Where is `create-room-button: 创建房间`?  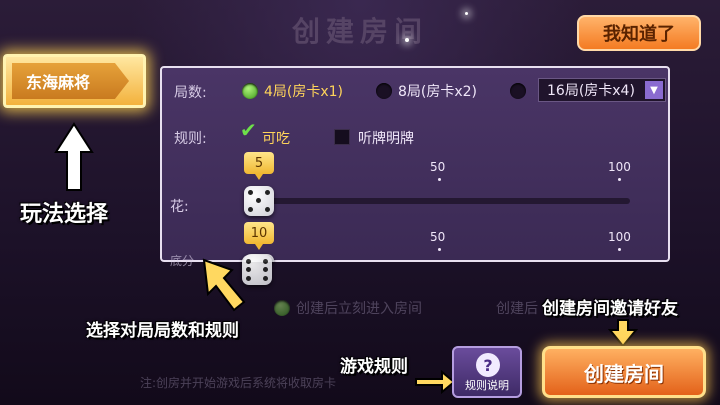
create-room-button: 创建房间 is located at coordinates (624, 372).